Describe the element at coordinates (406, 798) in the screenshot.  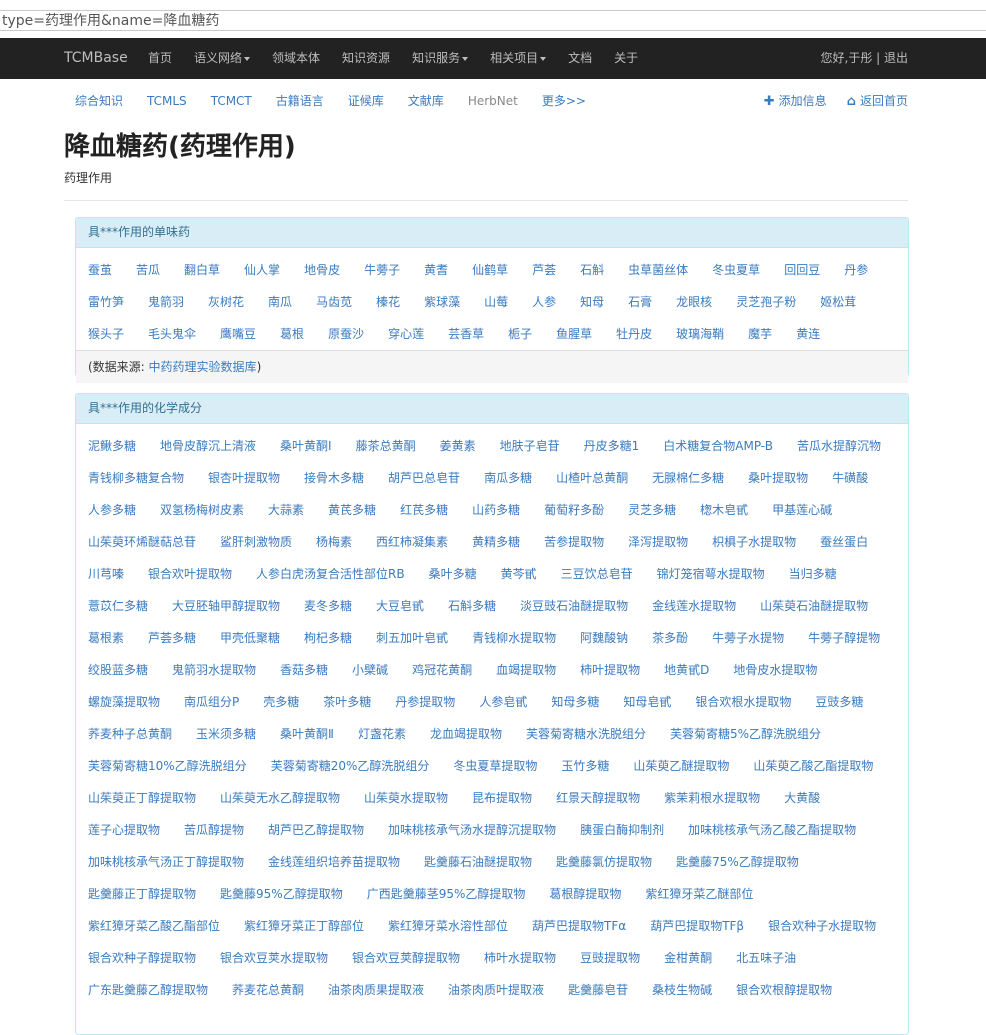
I see `compound-link: 山茱萸水提取物` at that location.